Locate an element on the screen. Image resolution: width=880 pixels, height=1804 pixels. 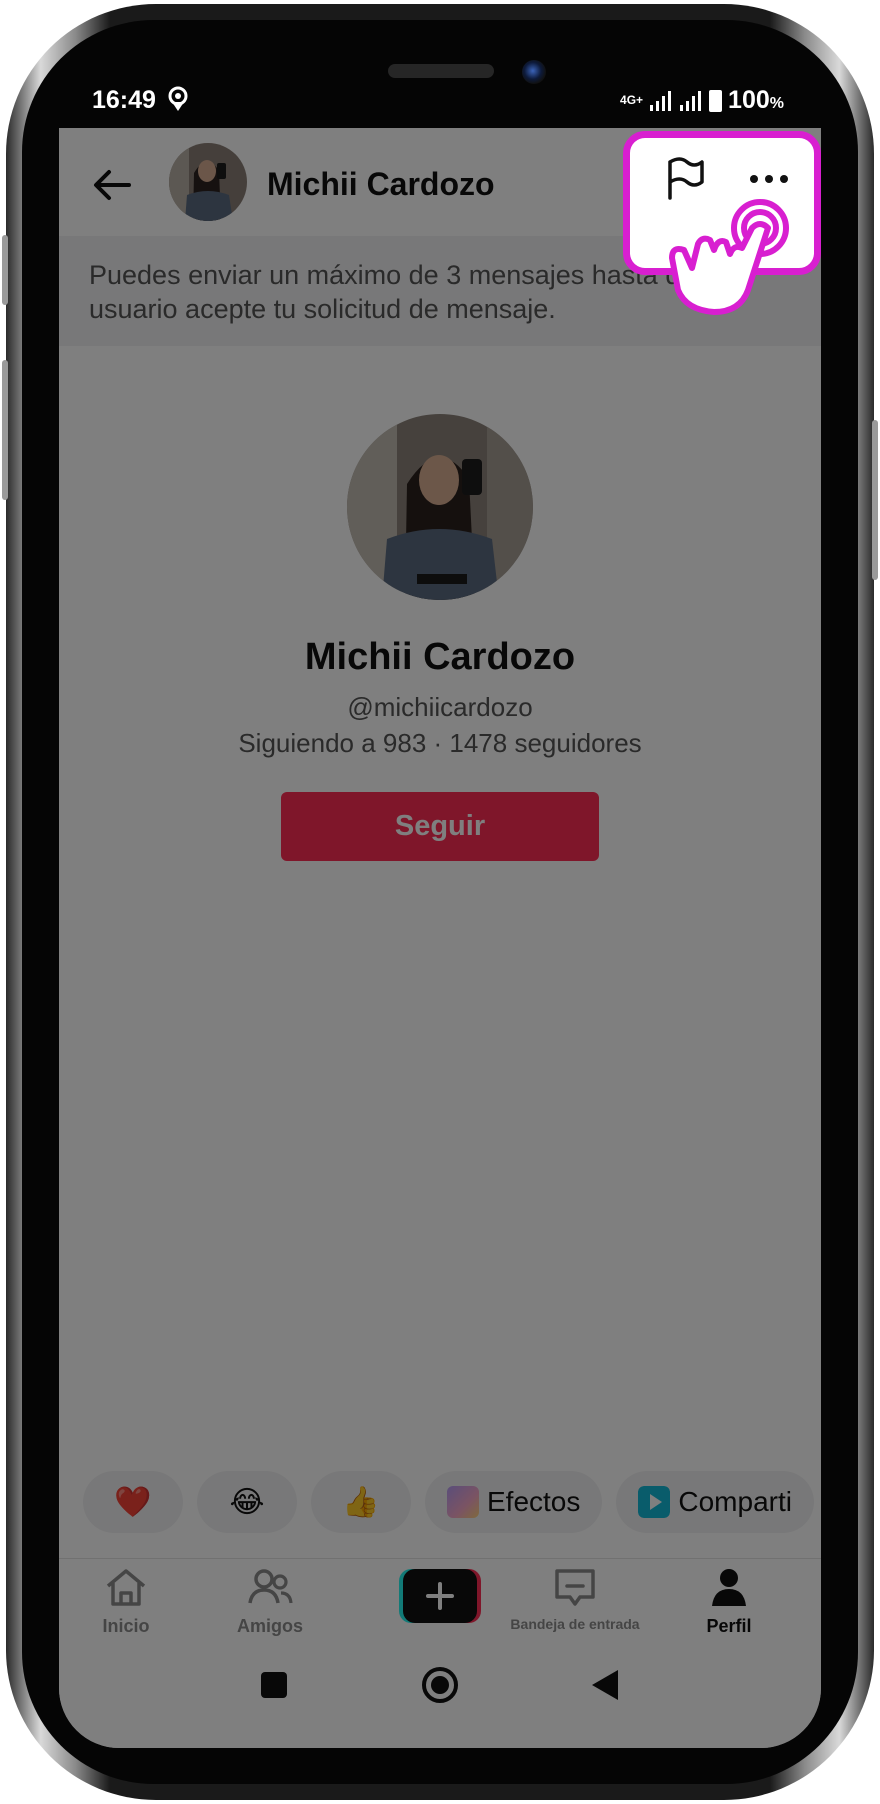
profile-avatar-image is located at coordinates (440, 507).